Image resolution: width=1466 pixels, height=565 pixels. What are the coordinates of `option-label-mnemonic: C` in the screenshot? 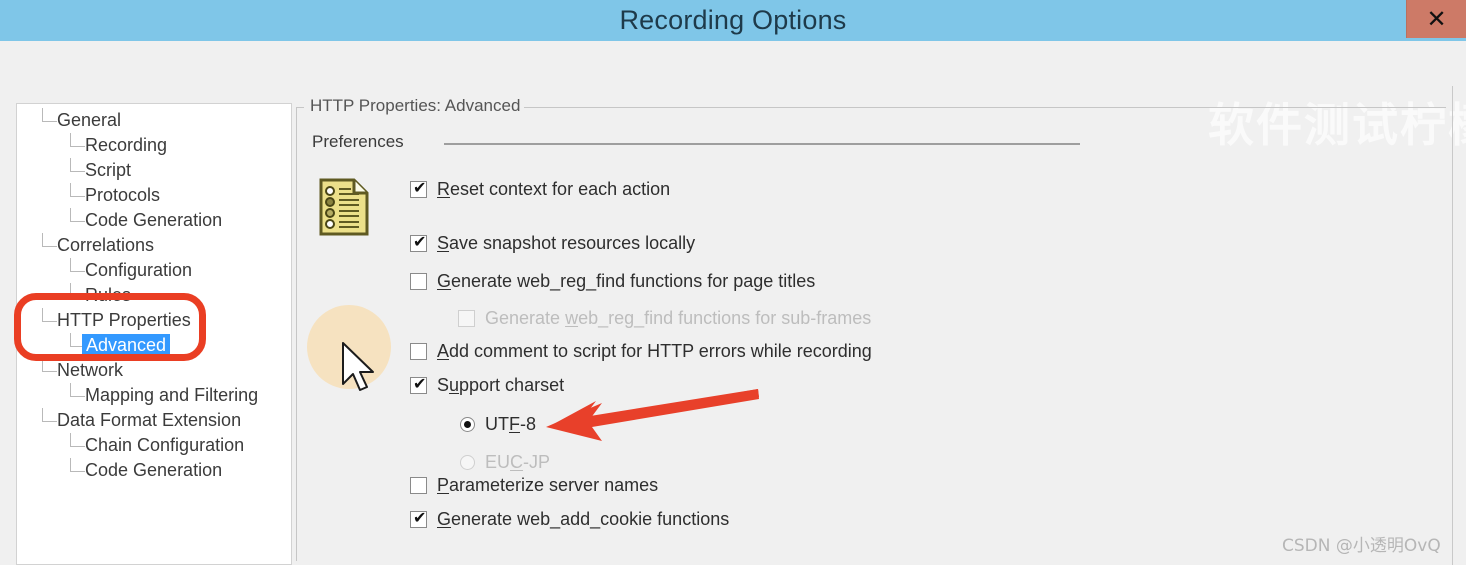 It's located at (517, 461).